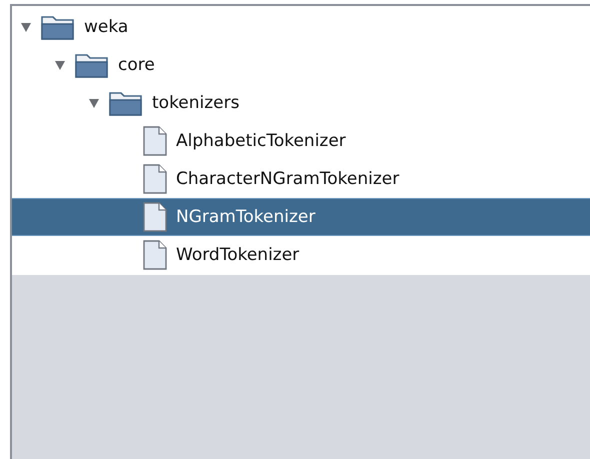 This screenshot has height=459, width=590. Describe the element at coordinates (301, 103) in the screenshot. I see `tree-item: tokenizers` at that location.